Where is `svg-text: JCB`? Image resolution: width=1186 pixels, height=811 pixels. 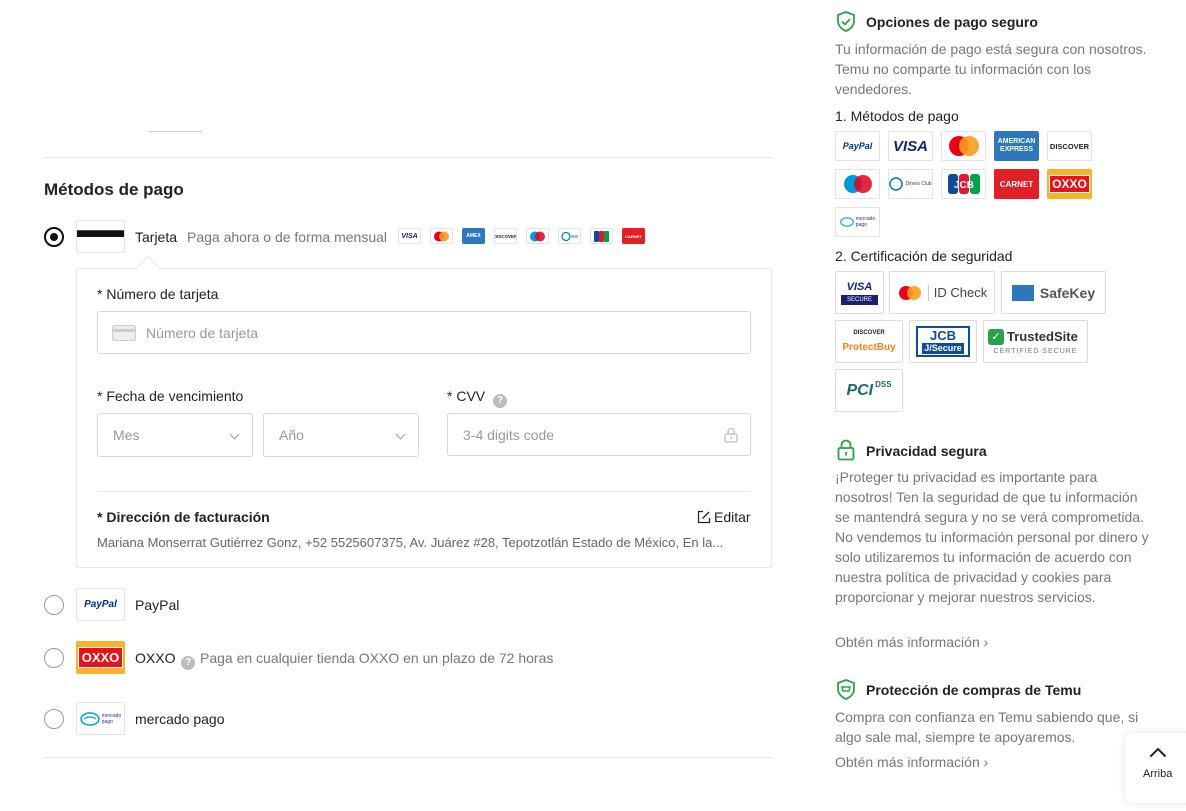
svg-text: JCB is located at coordinates (963, 185).